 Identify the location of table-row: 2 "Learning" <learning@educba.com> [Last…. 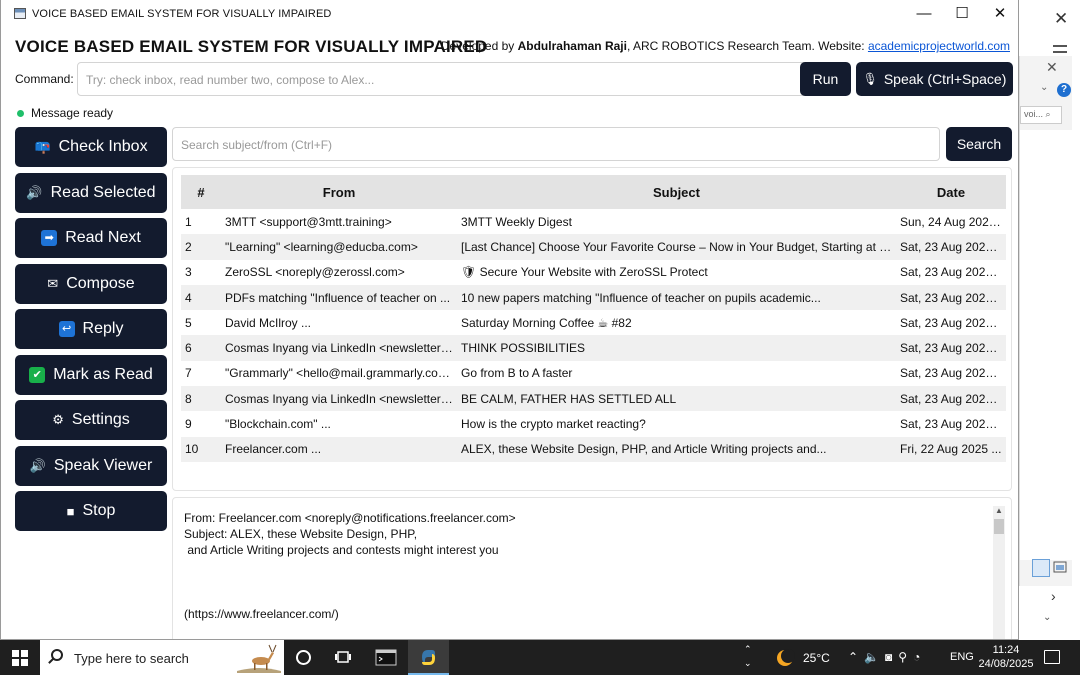
(593, 247).